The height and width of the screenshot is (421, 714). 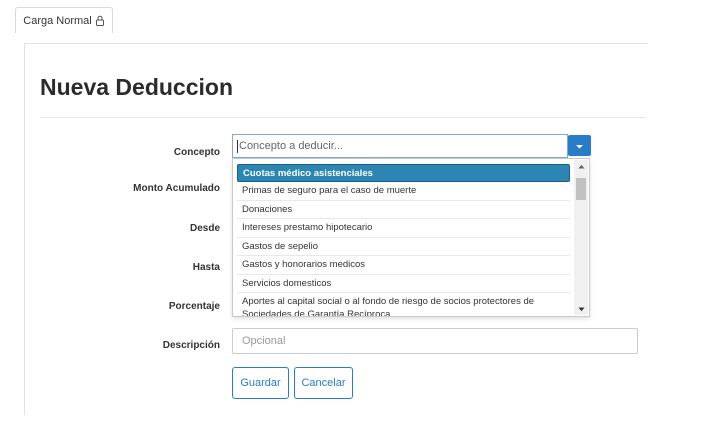 I want to click on dropdown-option: Gastos y honorarios medicos, so click(x=403, y=265).